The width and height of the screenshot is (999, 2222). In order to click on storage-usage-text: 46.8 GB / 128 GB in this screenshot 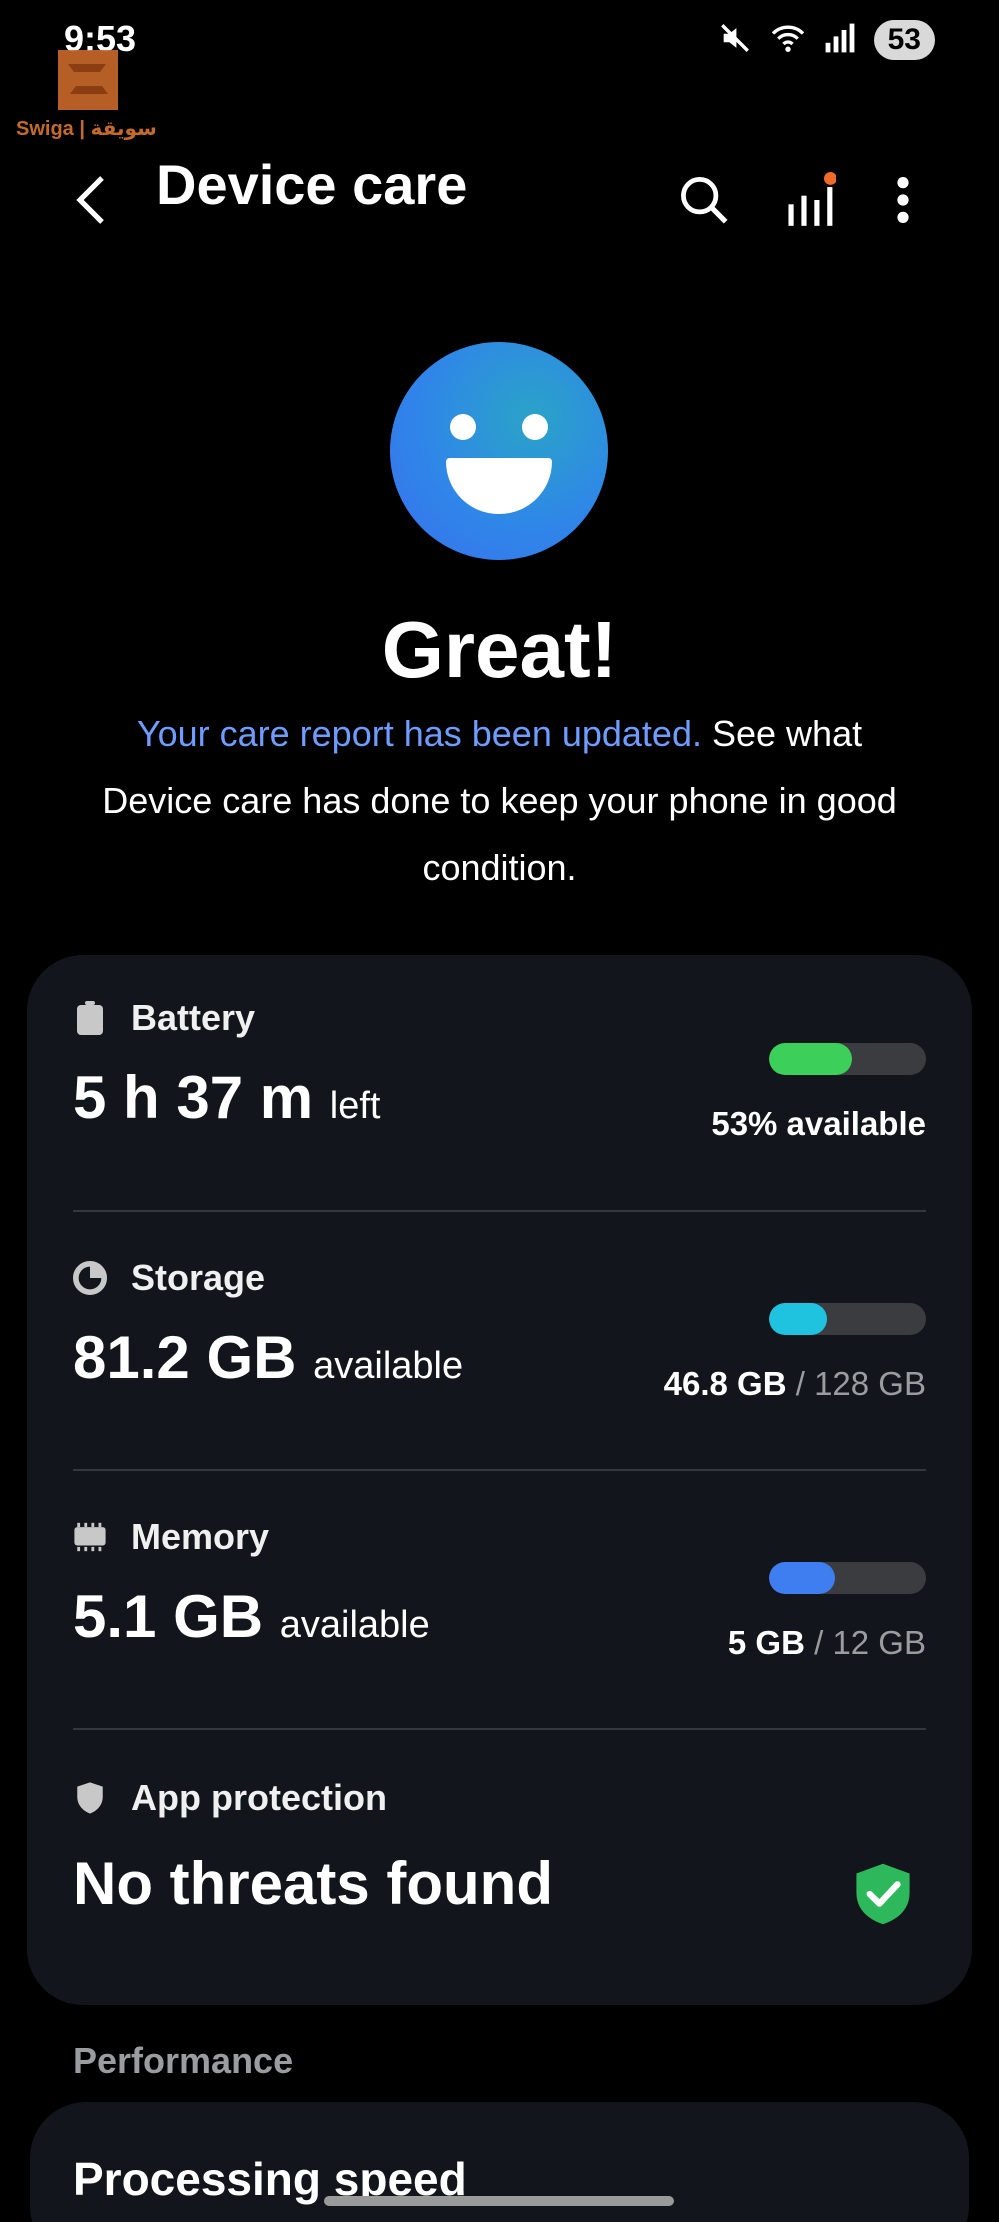, I will do `click(794, 1383)`.